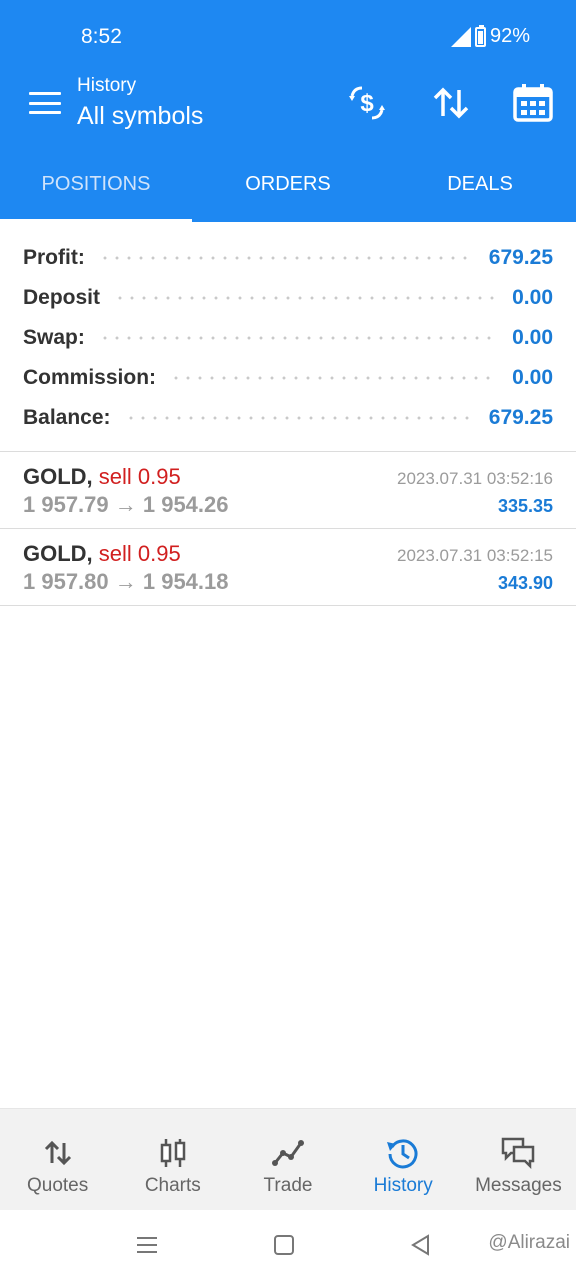 Image resolution: width=576 pixels, height=1280 pixels. Describe the element at coordinates (284, 1245) in the screenshot. I see `home-icon` at that location.